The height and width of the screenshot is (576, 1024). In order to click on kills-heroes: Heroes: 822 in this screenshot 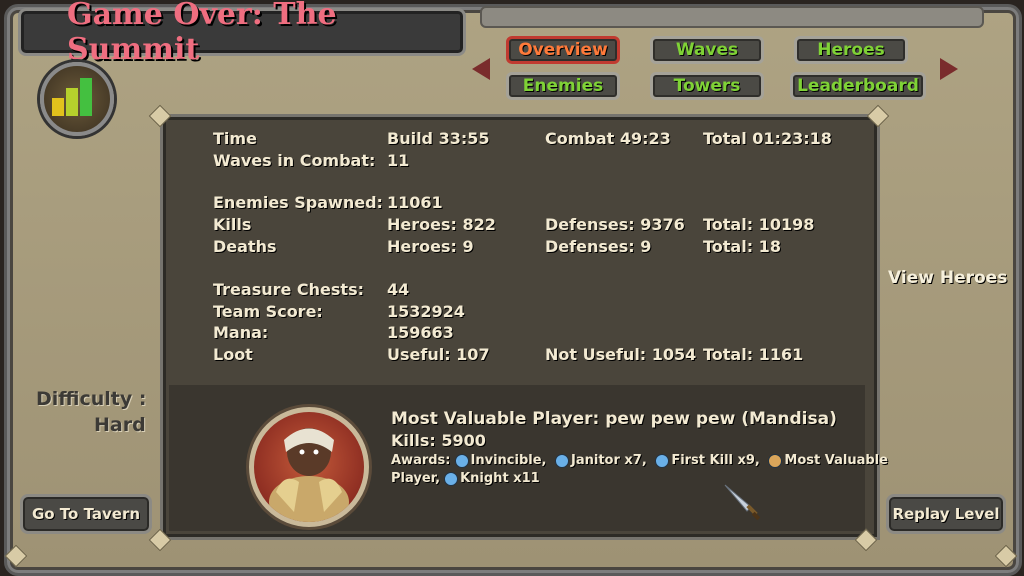, I will do `click(441, 224)`.